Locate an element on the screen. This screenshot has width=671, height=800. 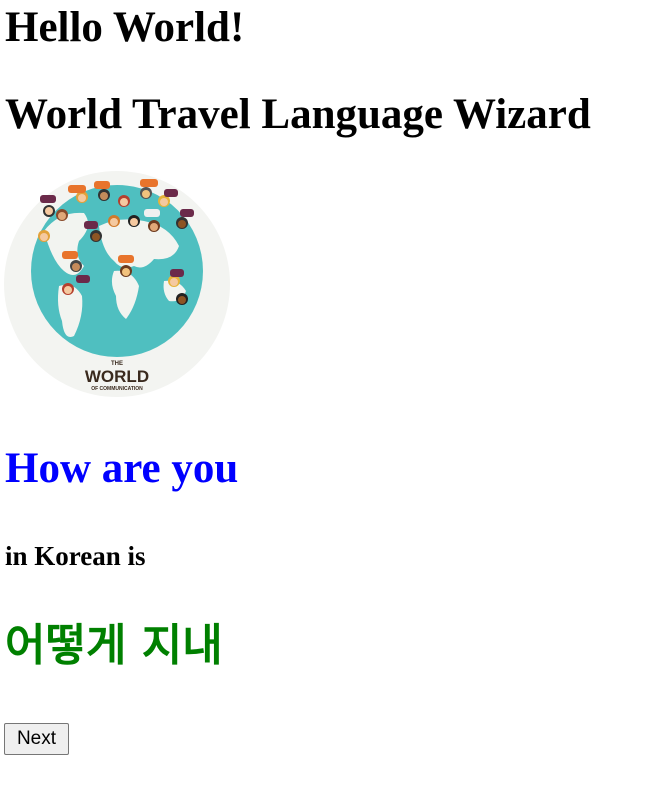
logo-text-world: WORLD is located at coordinates (117, 376).